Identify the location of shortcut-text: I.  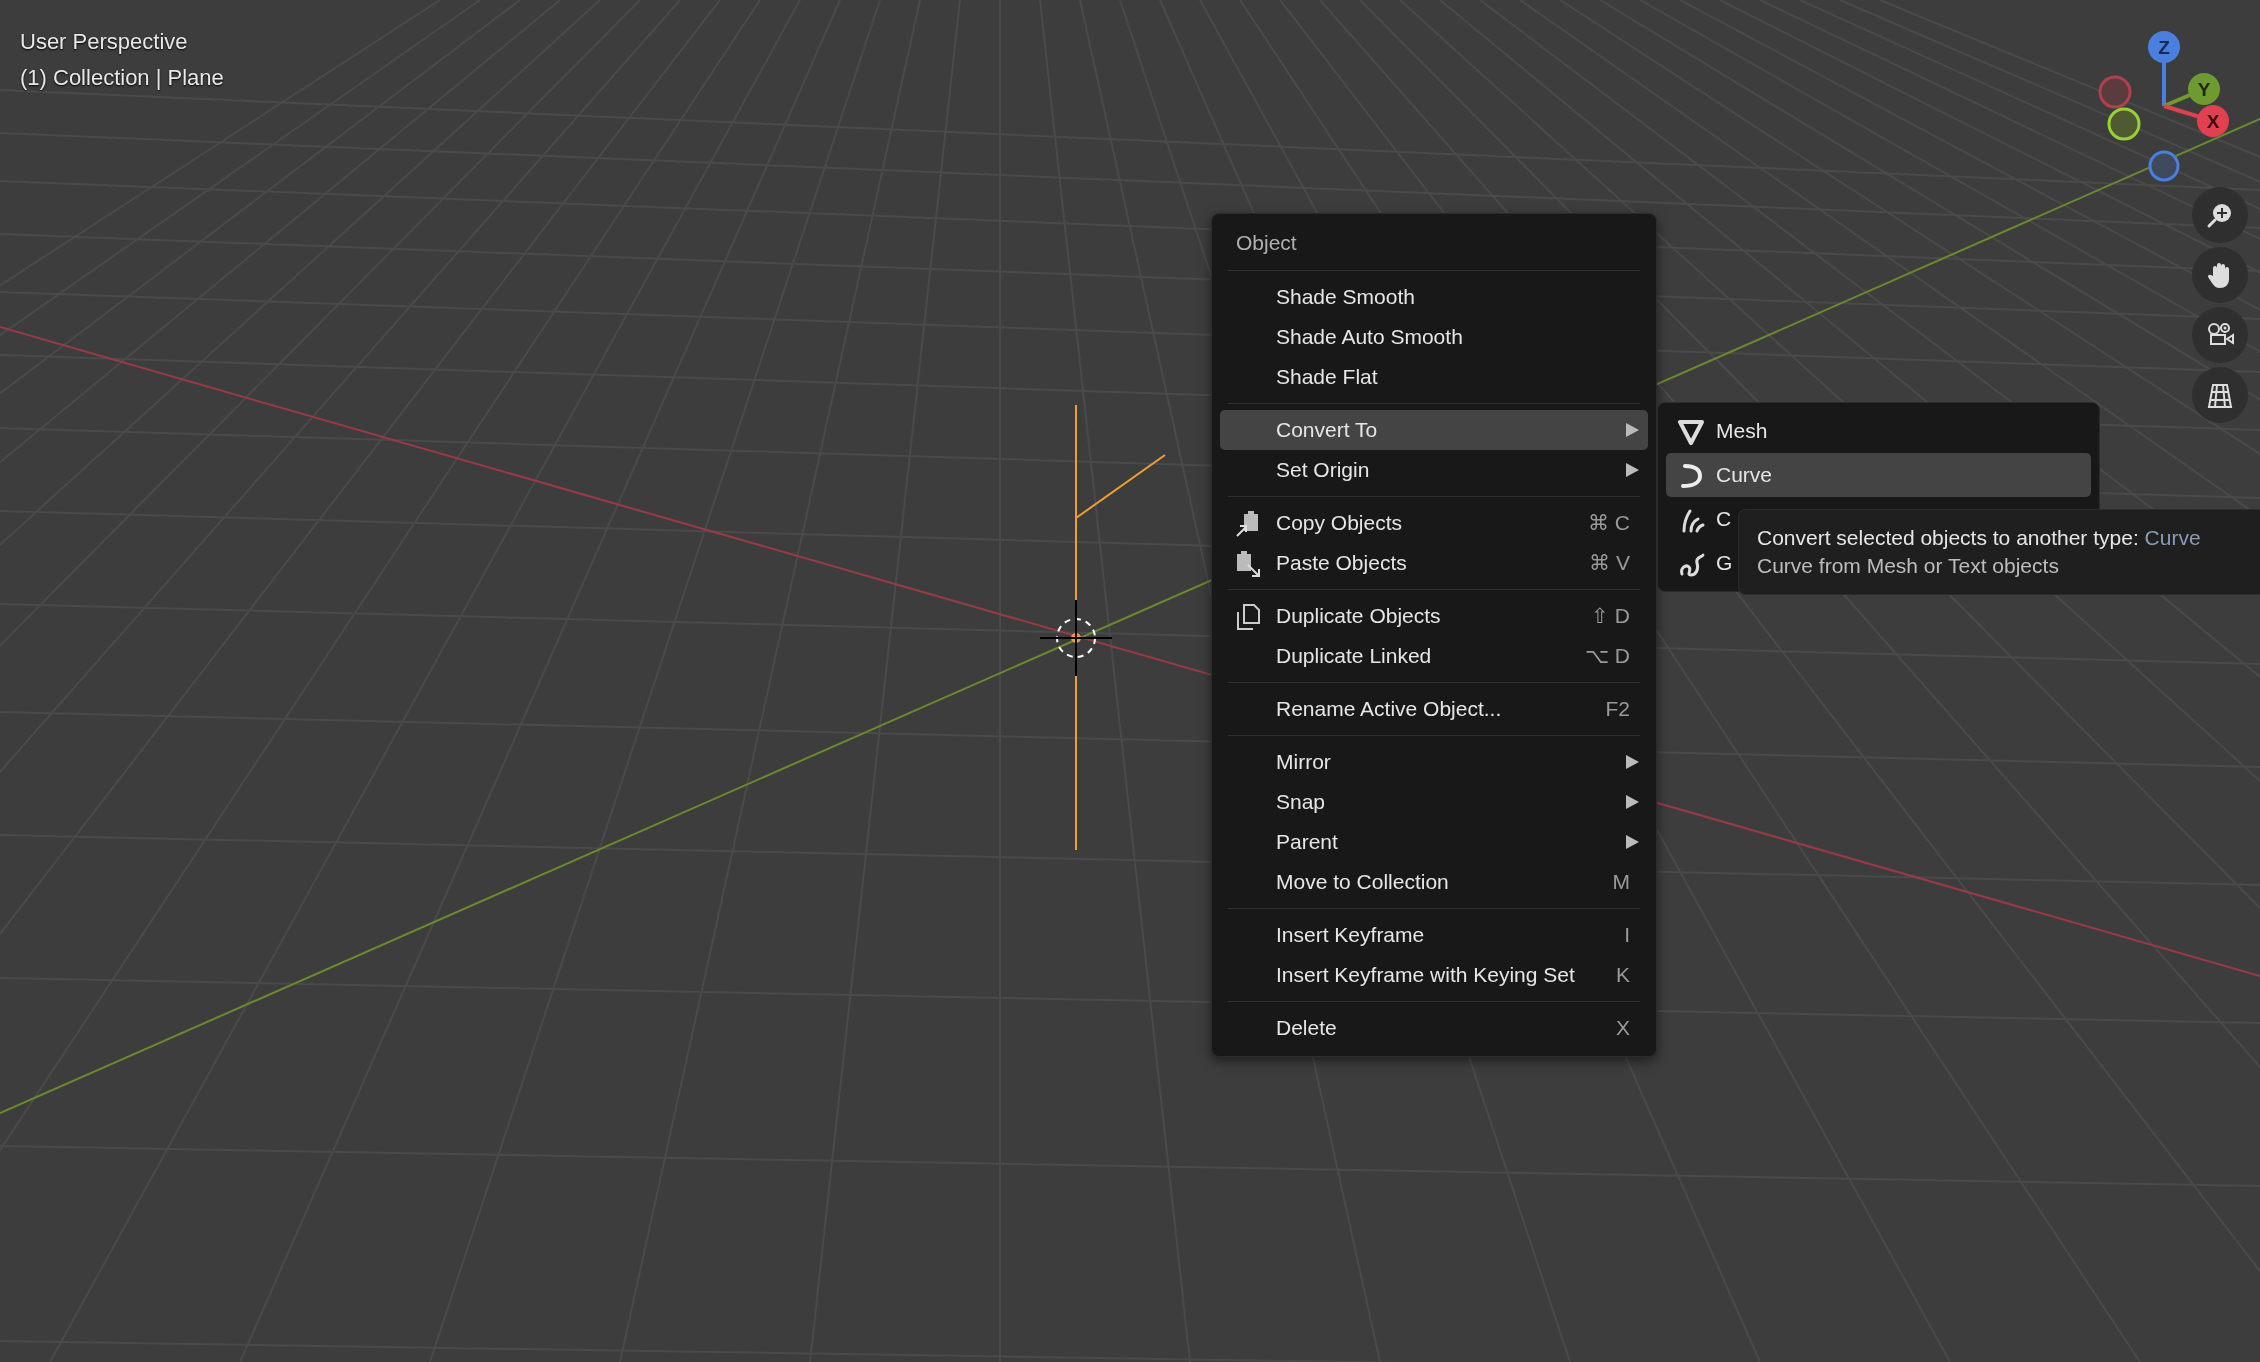
(1627, 935).